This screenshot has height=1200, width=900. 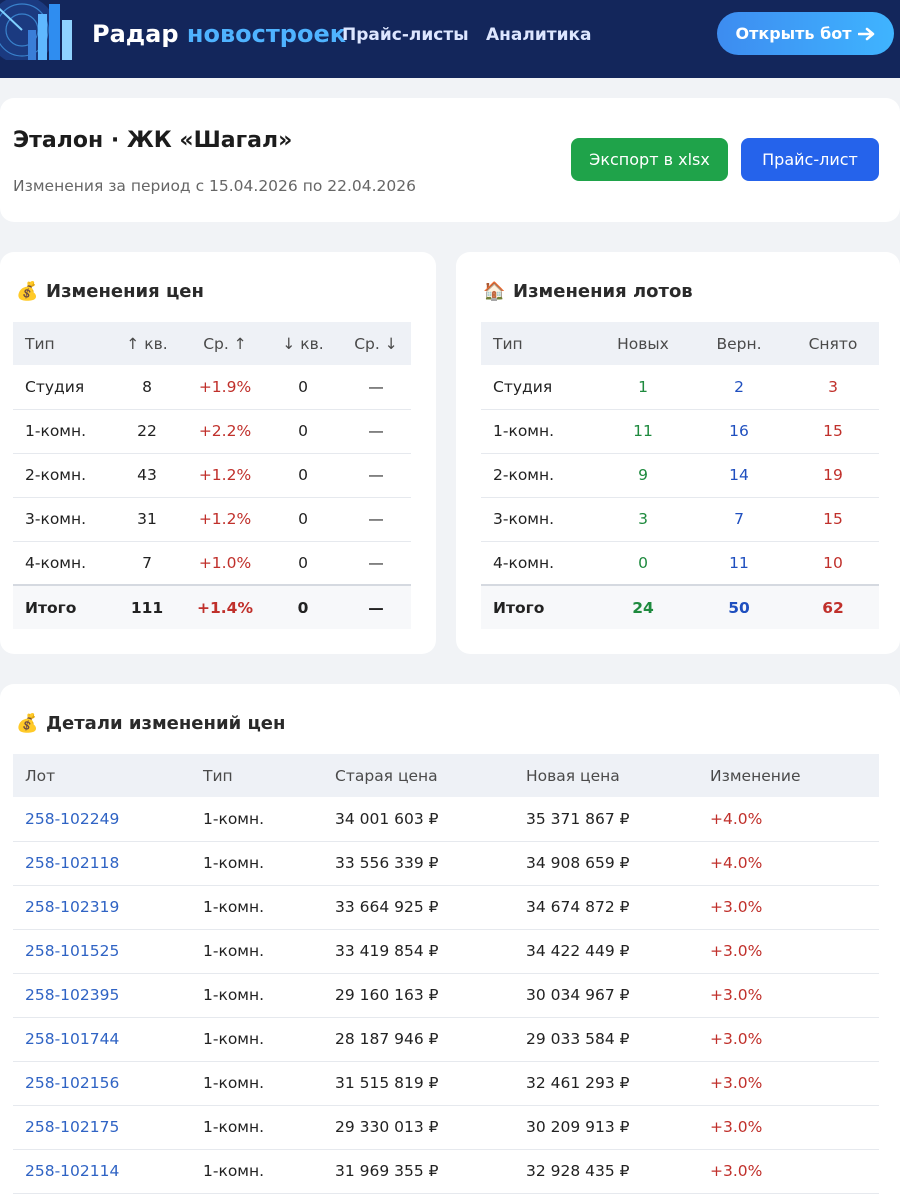 What do you see at coordinates (833, 606) in the screenshot?
I see `removed-count-cell: 62` at bounding box center [833, 606].